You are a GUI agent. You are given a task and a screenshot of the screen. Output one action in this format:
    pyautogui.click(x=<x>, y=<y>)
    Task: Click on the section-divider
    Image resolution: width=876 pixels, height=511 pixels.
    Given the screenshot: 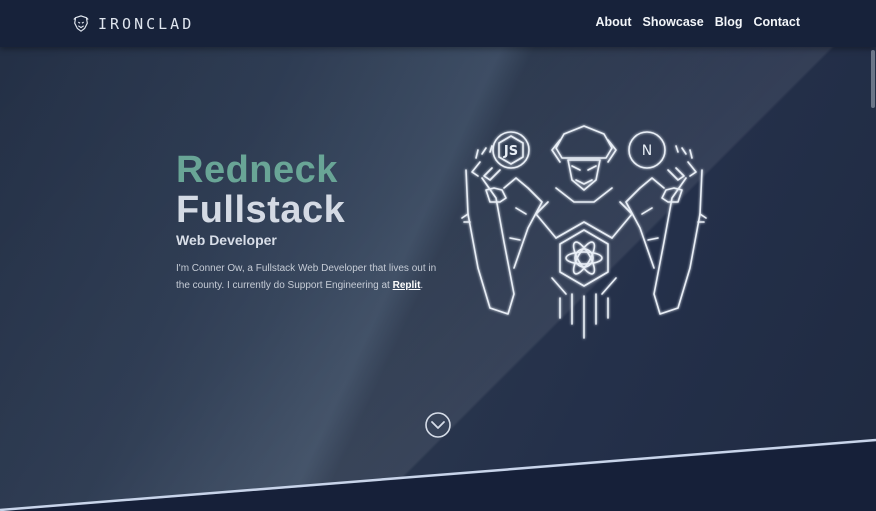 What is the action you would take?
    pyautogui.click(x=438, y=474)
    